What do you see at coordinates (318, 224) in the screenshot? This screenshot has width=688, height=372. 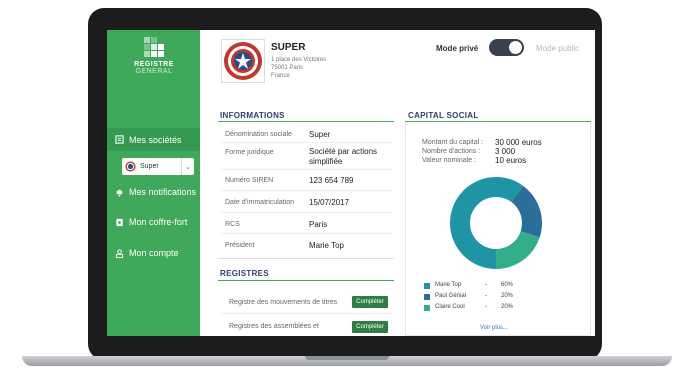 I see `info-value: Paris` at bounding box center [318, 224].